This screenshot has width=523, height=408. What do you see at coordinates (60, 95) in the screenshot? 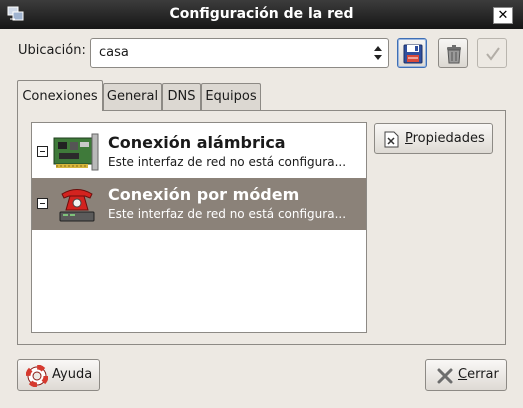
I see `tab-conexiones: Conexiones` at bounding box center [60, 95].